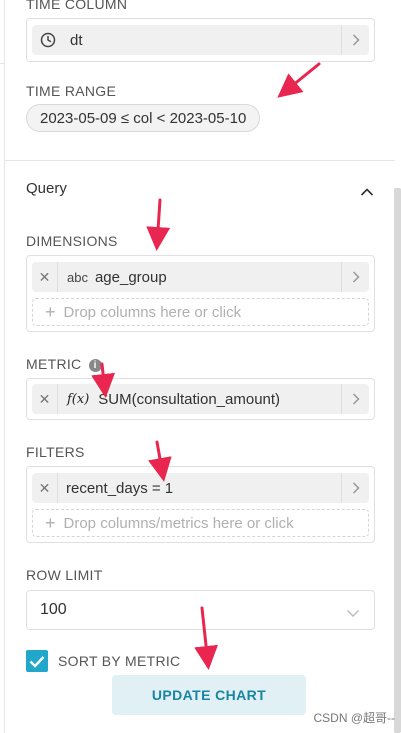  I want to click on row-limit-select: 100, so click(200, 610).